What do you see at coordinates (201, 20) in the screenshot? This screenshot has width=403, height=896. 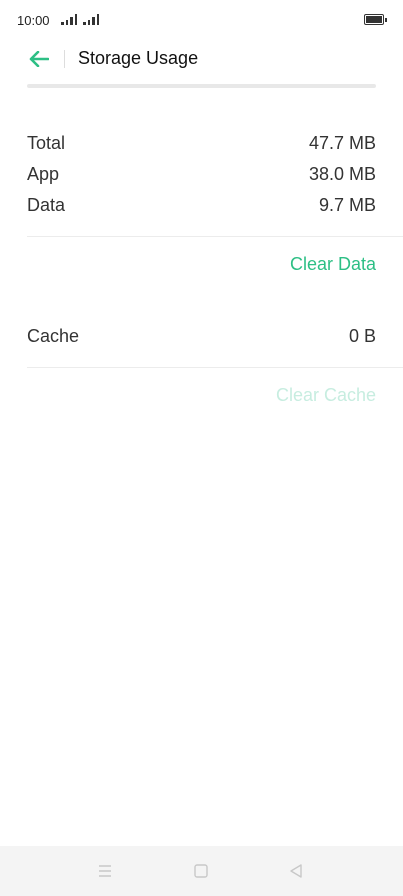 I see `status-bar: 10:00` at bounding box center [201, 20].